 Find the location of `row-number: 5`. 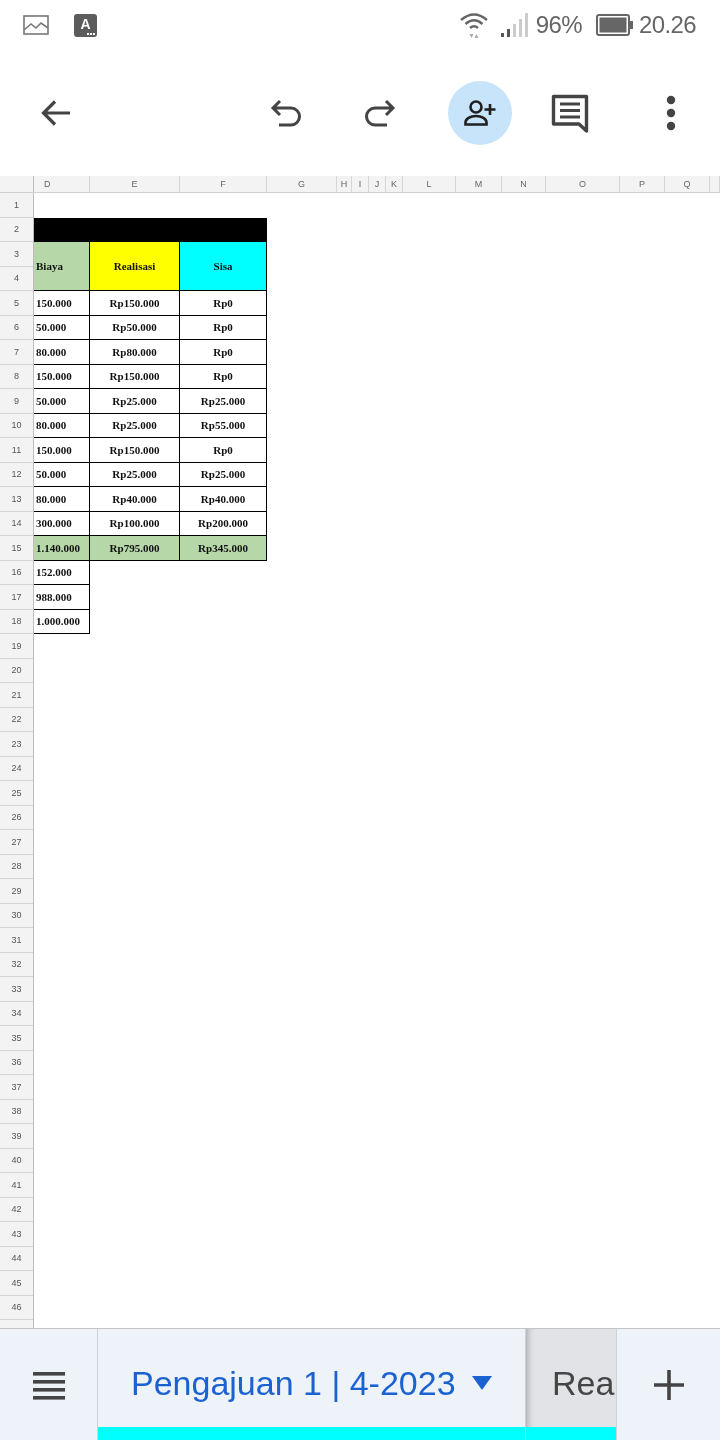

row-number: 5 is located at coordinates (16, 303).